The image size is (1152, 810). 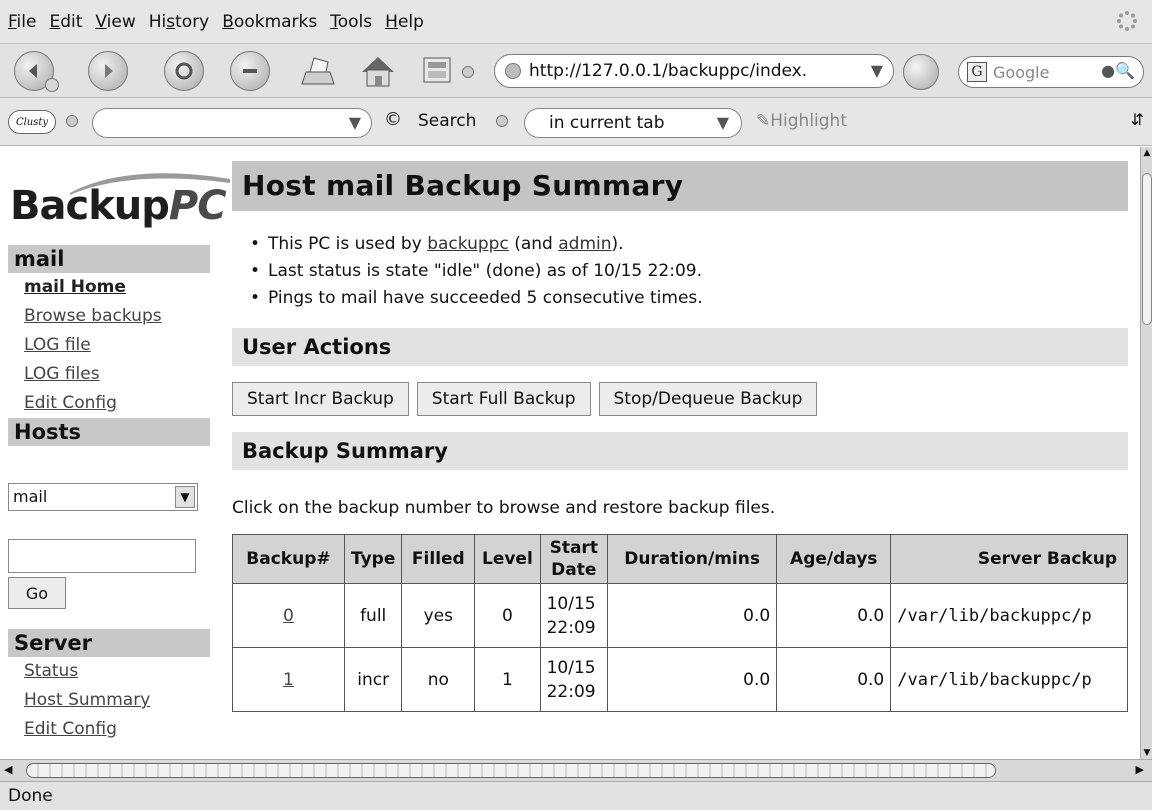 I want to click on user-link: backuppc, so click(x=468, y=244).